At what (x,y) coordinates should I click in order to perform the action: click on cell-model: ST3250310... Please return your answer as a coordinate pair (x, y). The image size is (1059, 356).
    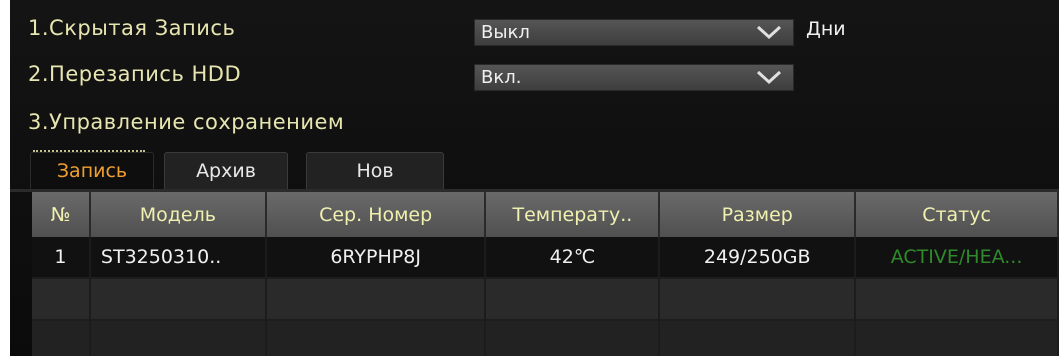
    Looking at the image, I should click on (178, 257).